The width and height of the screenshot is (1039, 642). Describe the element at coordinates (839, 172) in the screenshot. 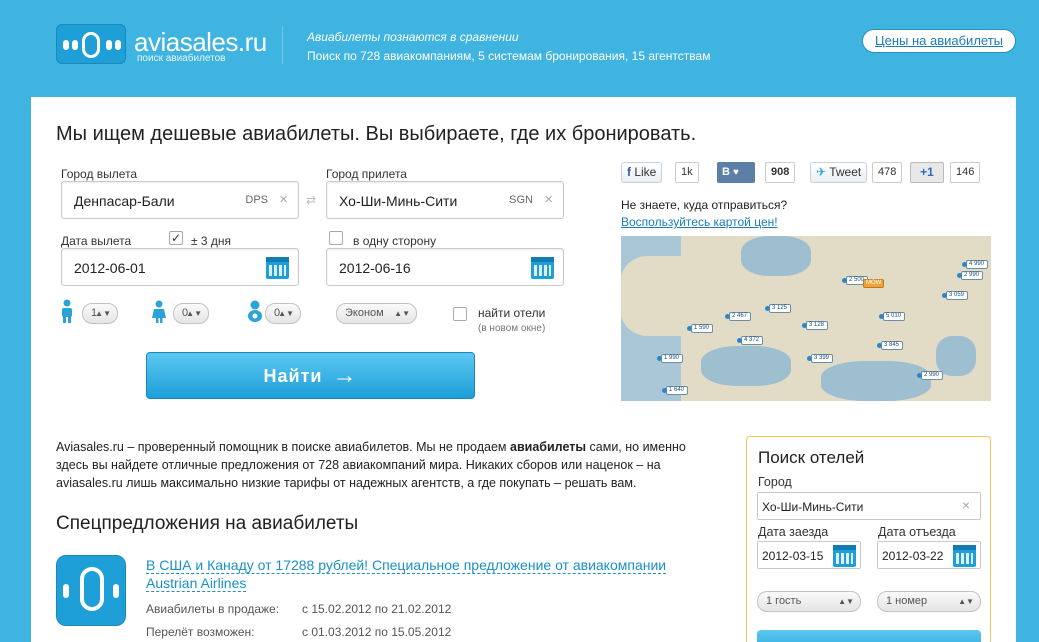

I see `tweet-button: ✈ Tweet` at that location.